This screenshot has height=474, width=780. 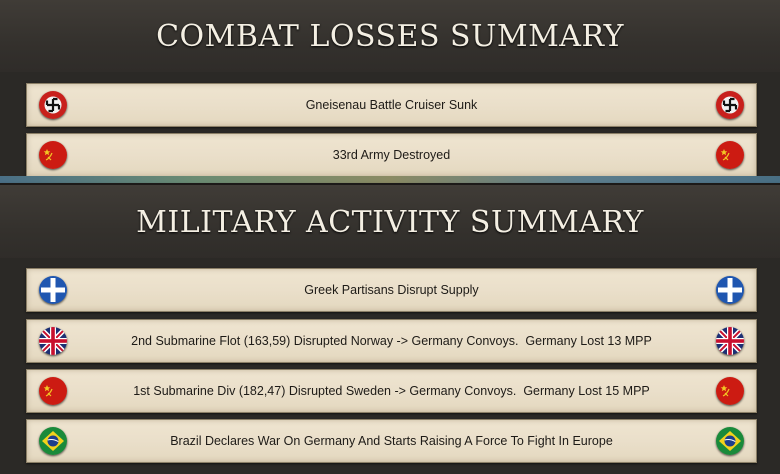 I want to click on activity-text: Greek Partisans Disrupt Supply, so click(x=391, y=290).